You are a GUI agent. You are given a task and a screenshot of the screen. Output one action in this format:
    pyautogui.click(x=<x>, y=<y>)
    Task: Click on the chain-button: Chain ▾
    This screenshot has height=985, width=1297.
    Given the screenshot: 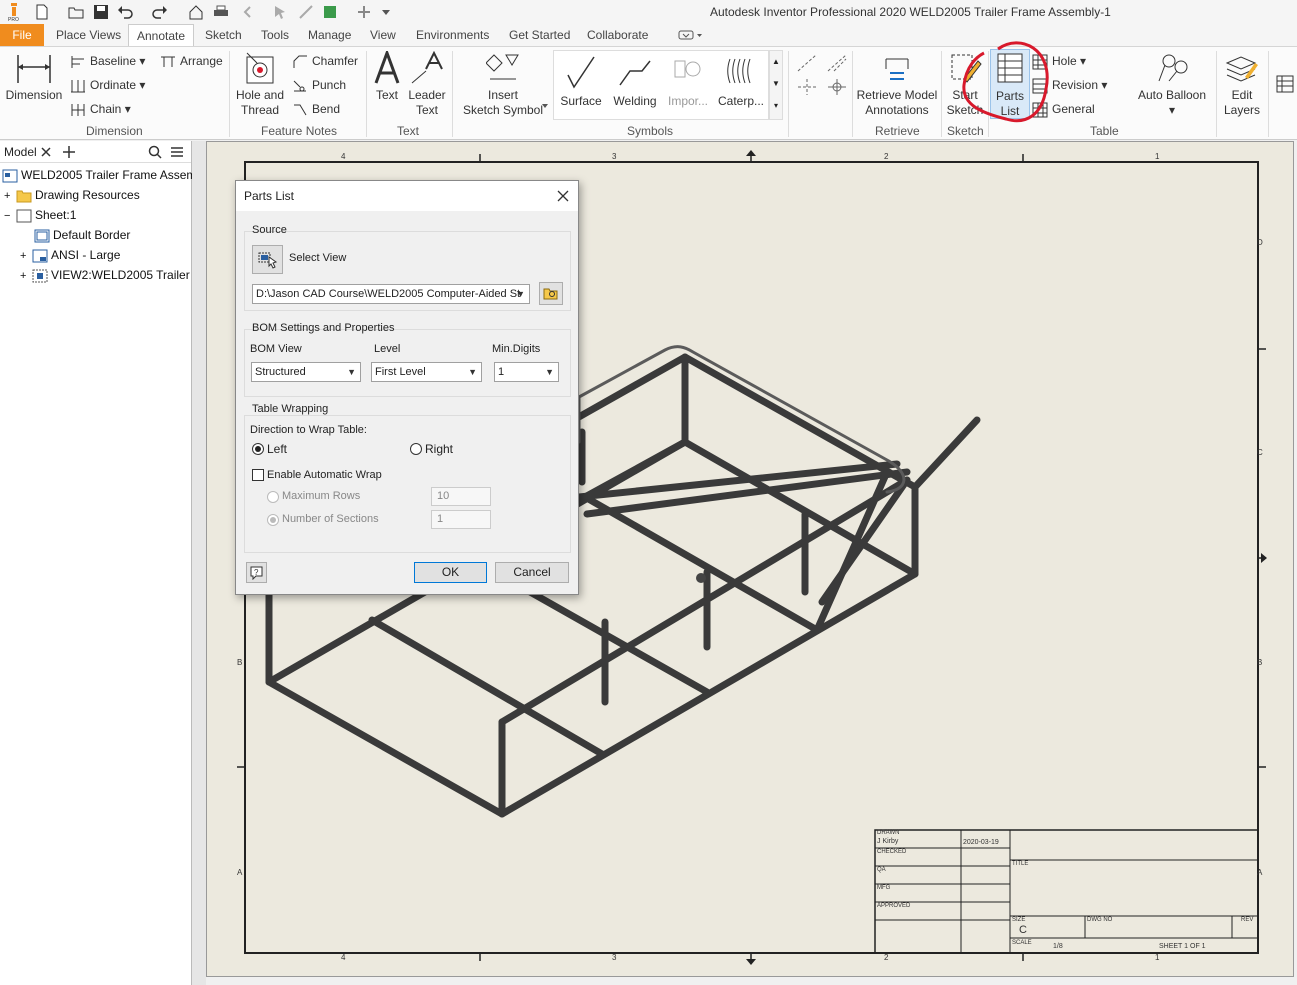 What is the action you would take?
    pyautogui.click(x=100, y=109)
    